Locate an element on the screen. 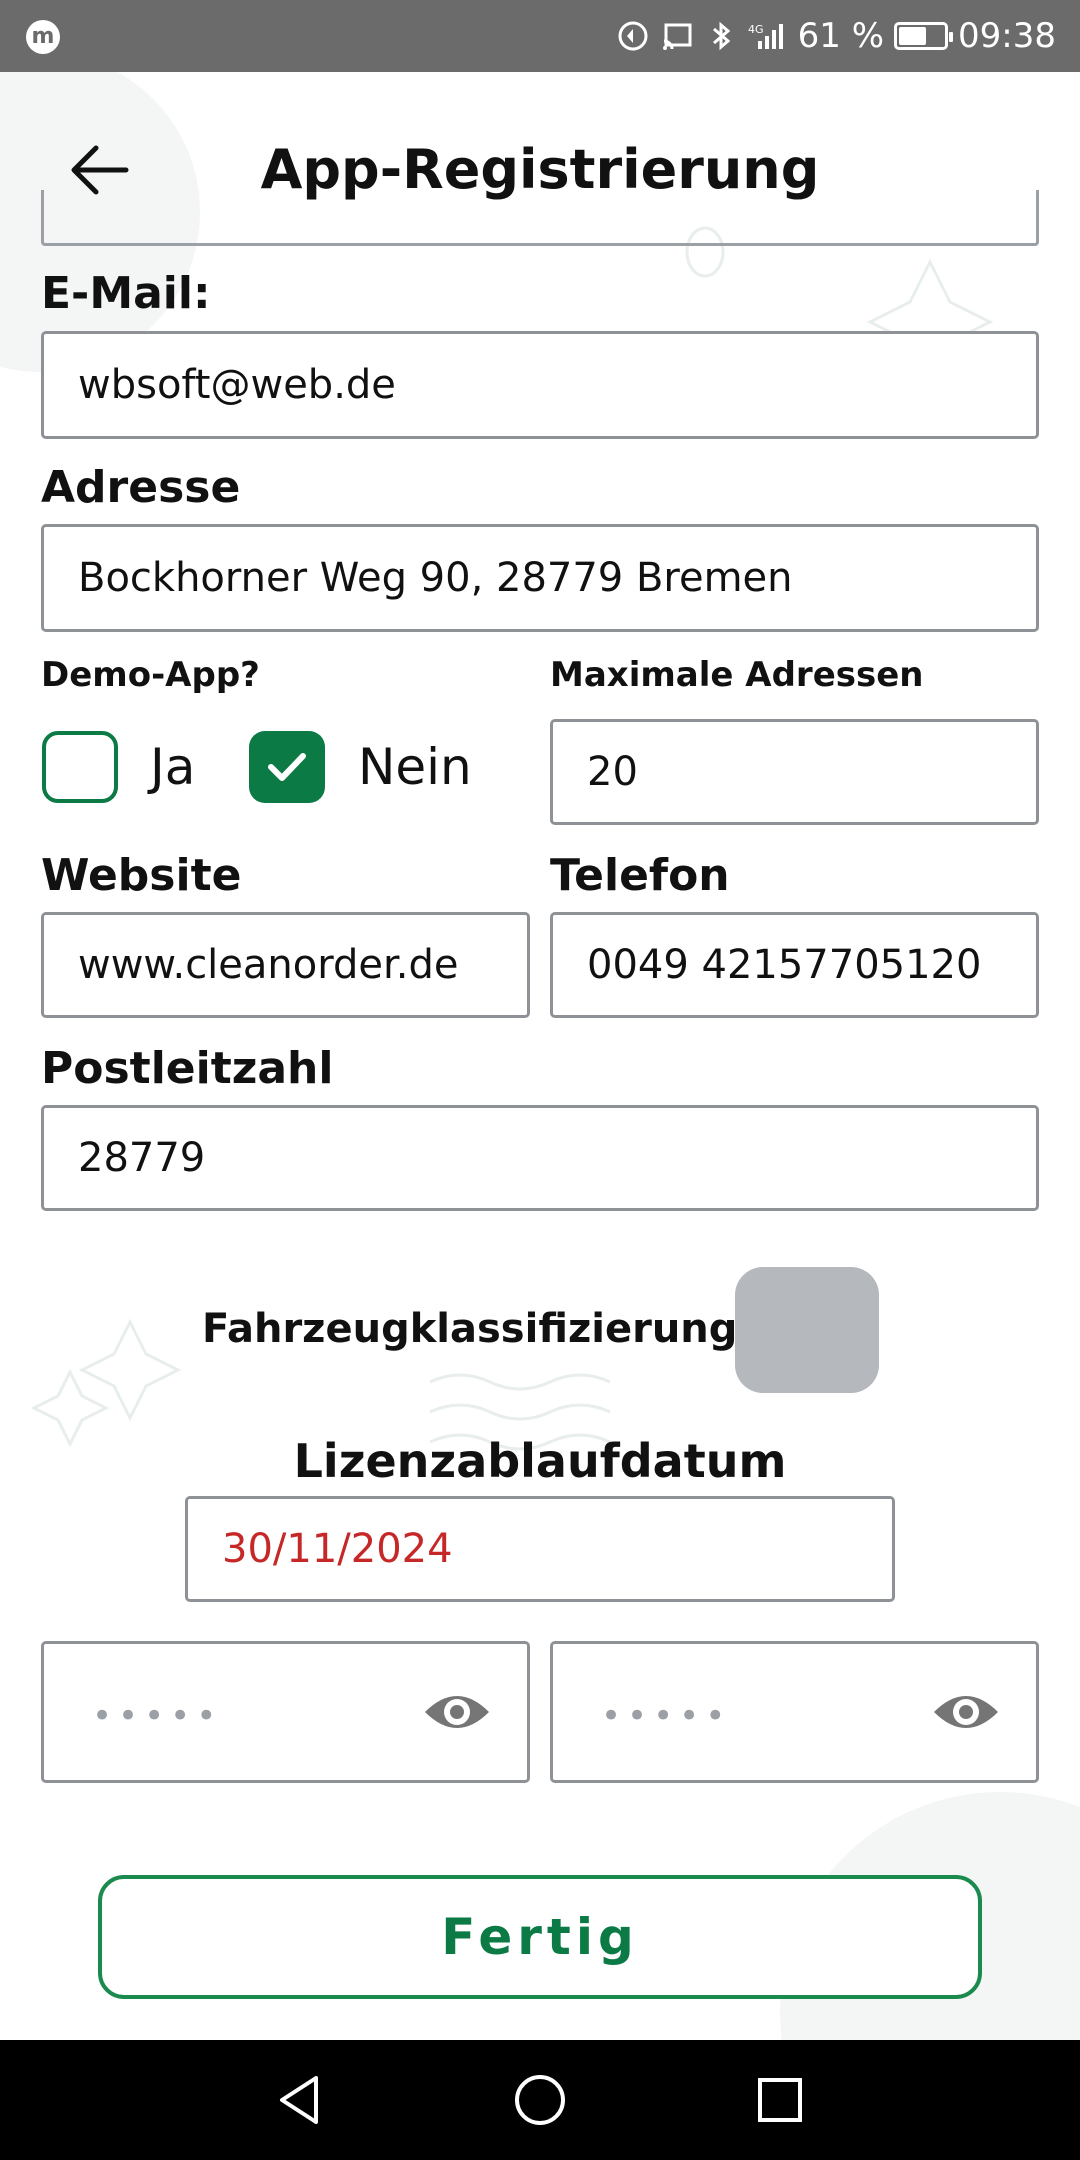 The height and width of the screenshot is (2160, 1080). done-button: Fertig is located at coordinates (540, 1937).